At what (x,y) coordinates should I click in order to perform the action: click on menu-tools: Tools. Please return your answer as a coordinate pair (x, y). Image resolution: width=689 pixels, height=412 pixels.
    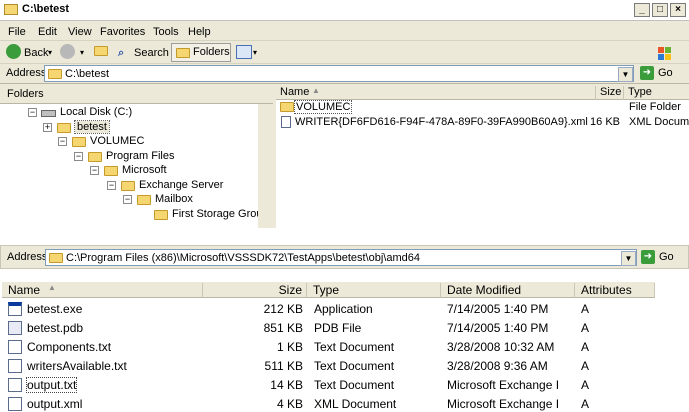
    Looking at the image, I should click on (166, 32).